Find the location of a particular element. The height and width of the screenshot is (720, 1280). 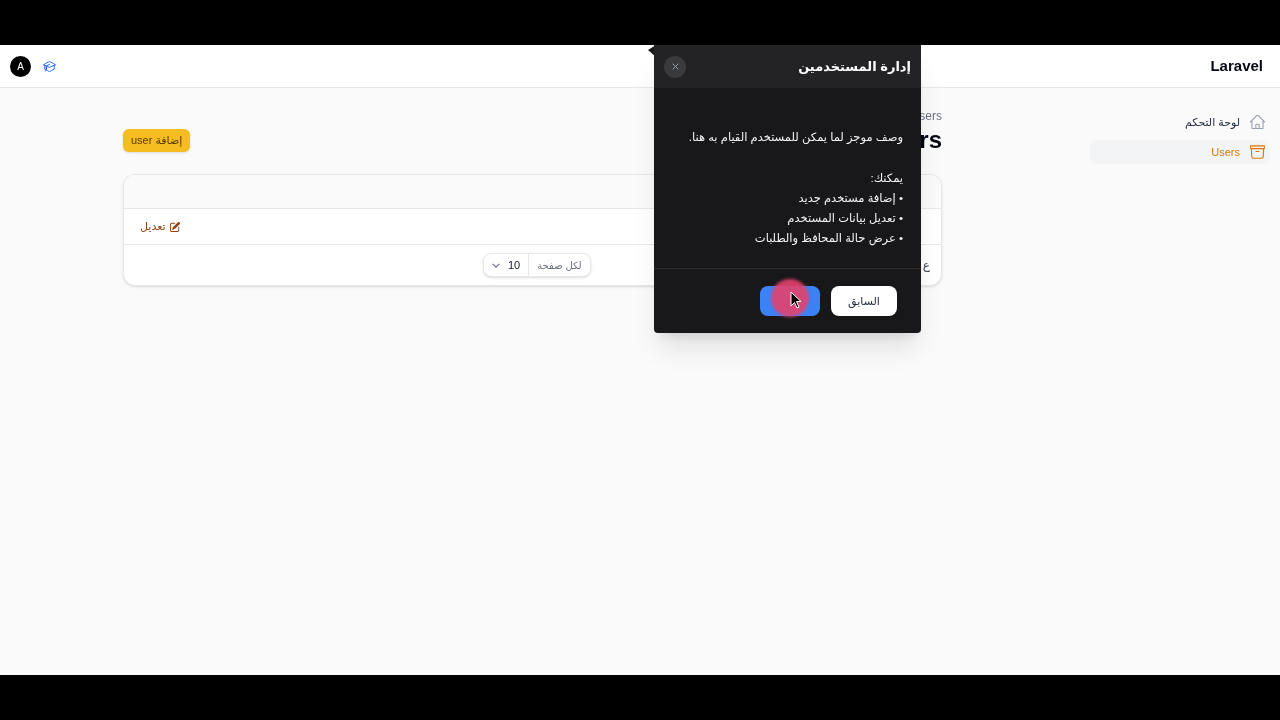

sidebar-item: لوحة التحكم is located at coordinates (1180, 122).